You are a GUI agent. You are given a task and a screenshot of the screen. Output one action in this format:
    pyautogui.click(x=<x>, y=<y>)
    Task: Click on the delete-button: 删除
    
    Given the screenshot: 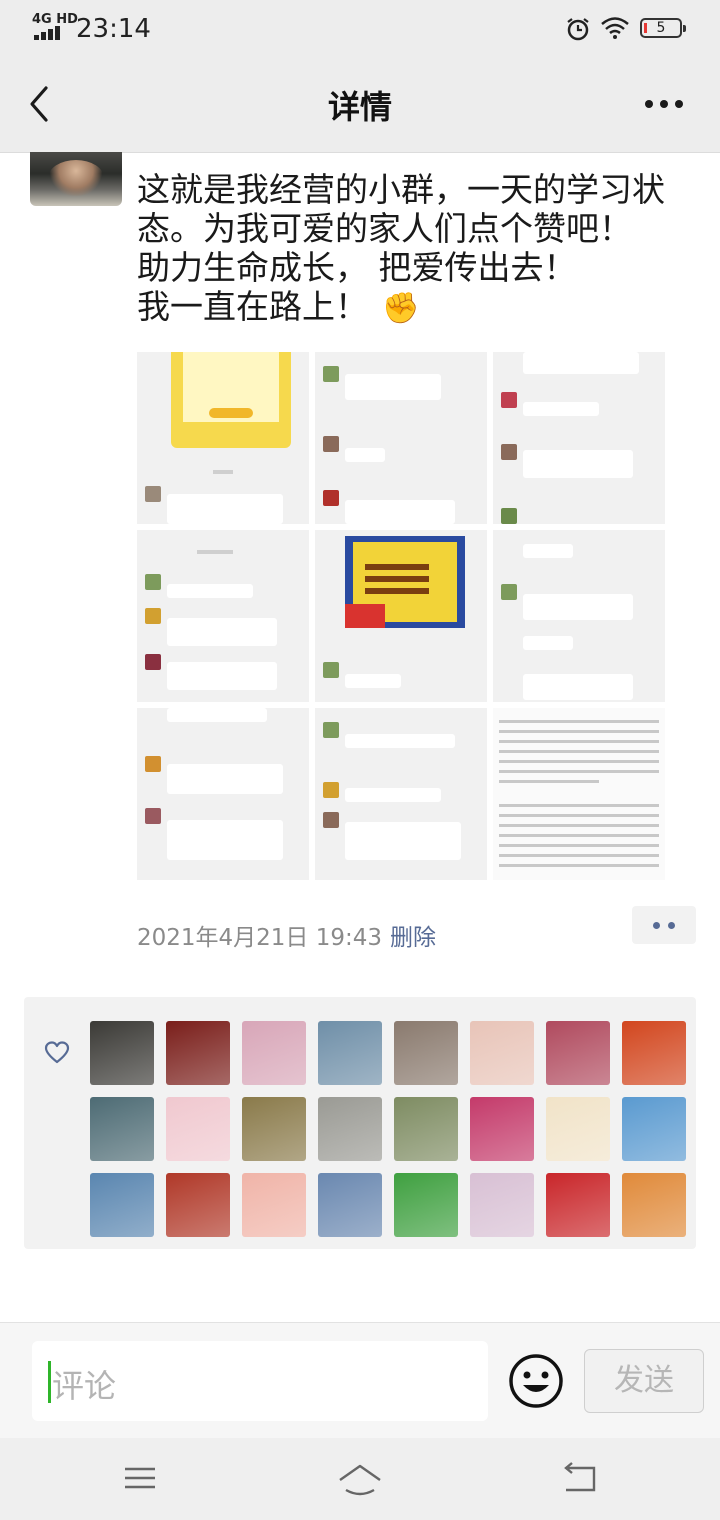 What is the action you would take?
    pyautogui.click(x=413, y=935)
    